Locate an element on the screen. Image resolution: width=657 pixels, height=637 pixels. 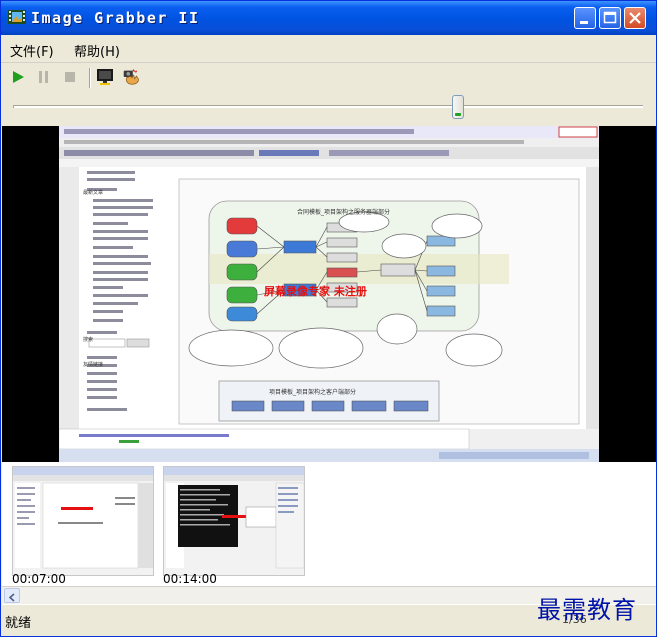
menu-bar: 文件(F) 帮助(H) is located at coordinates (328, 49).